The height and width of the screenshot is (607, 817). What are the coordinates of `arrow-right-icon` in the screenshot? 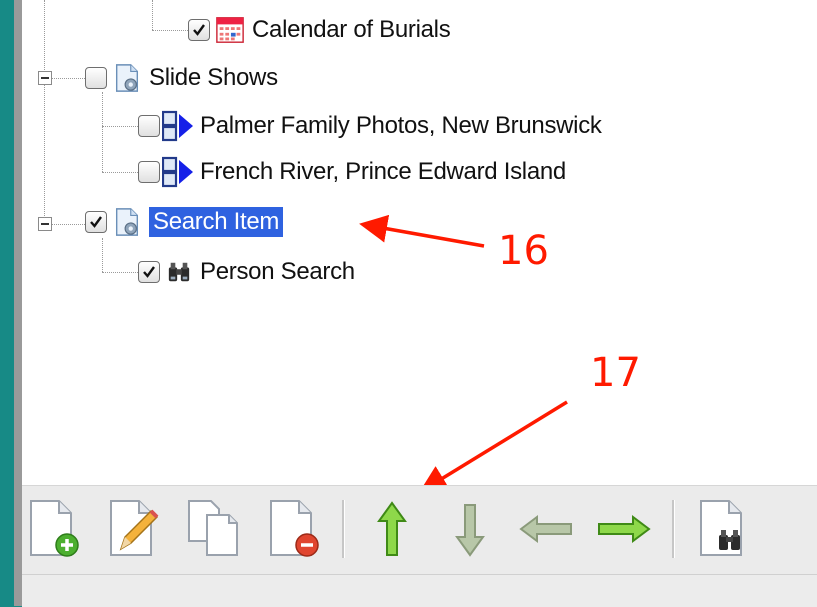 It's located at (624, 529).